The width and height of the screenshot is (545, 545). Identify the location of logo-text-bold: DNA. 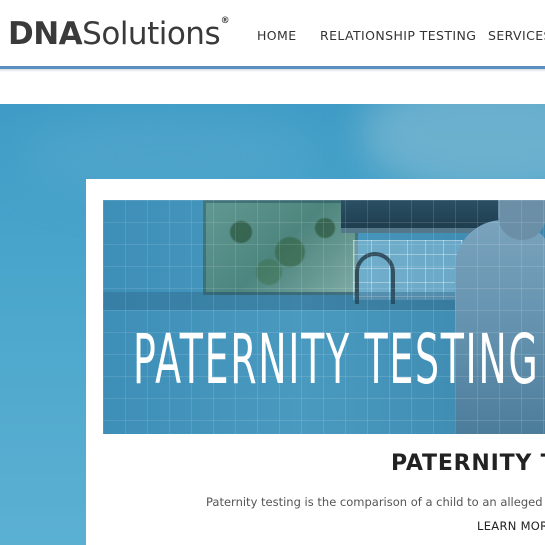
(45, 34).